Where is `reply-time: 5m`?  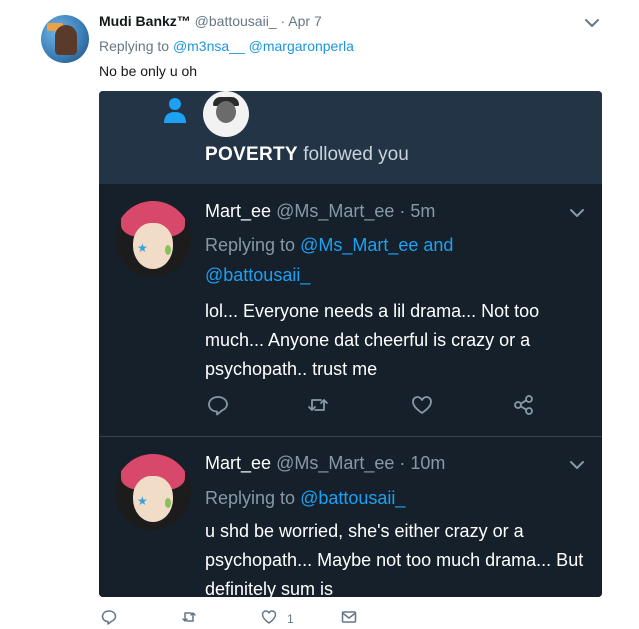 reply-time: 5m is located at coordinates (423, 211).